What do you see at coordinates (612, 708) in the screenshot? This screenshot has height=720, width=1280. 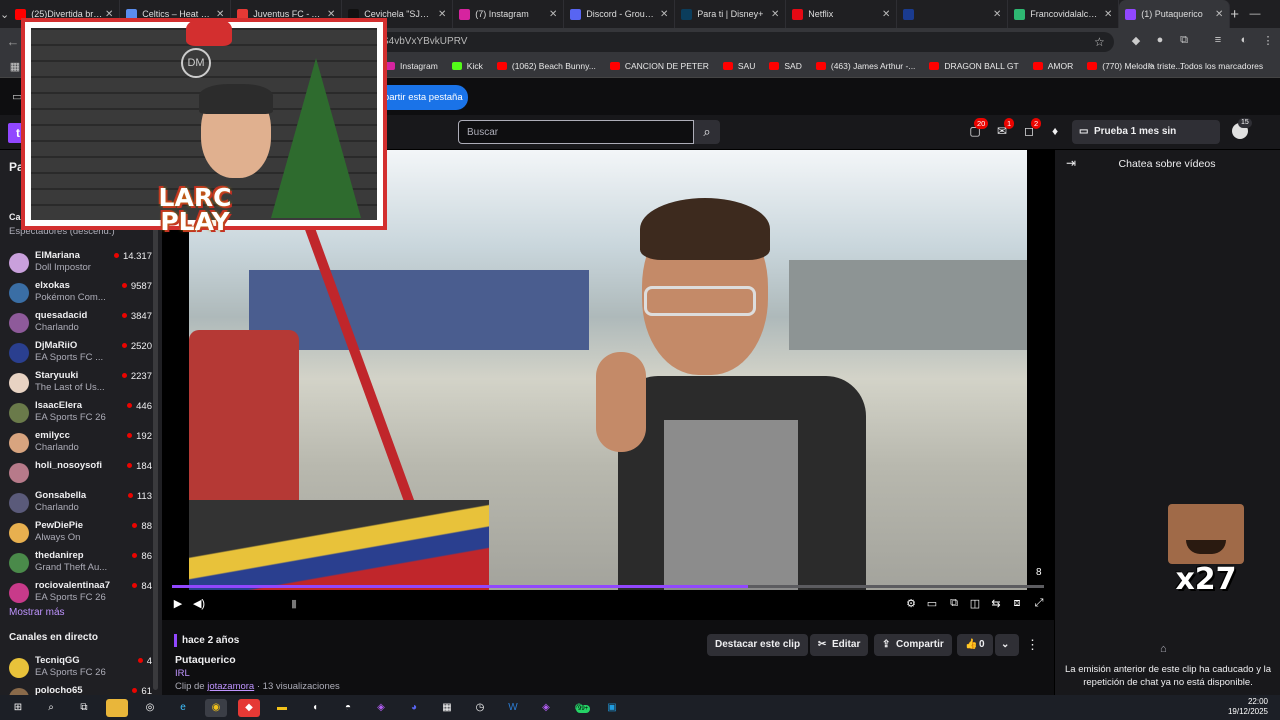 I see `photos-icon: ▣` at bounding box center [612, 708].